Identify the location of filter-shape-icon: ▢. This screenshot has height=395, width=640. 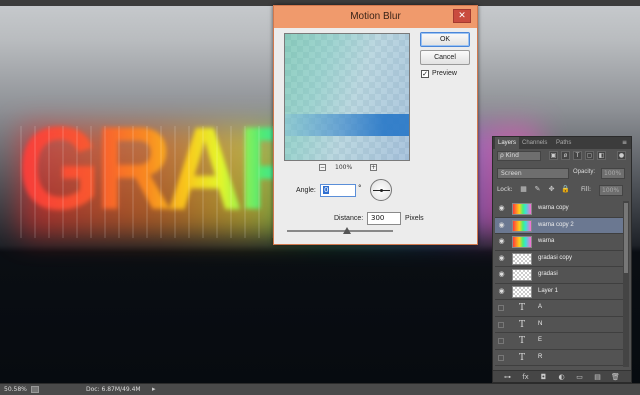
(589, 155).